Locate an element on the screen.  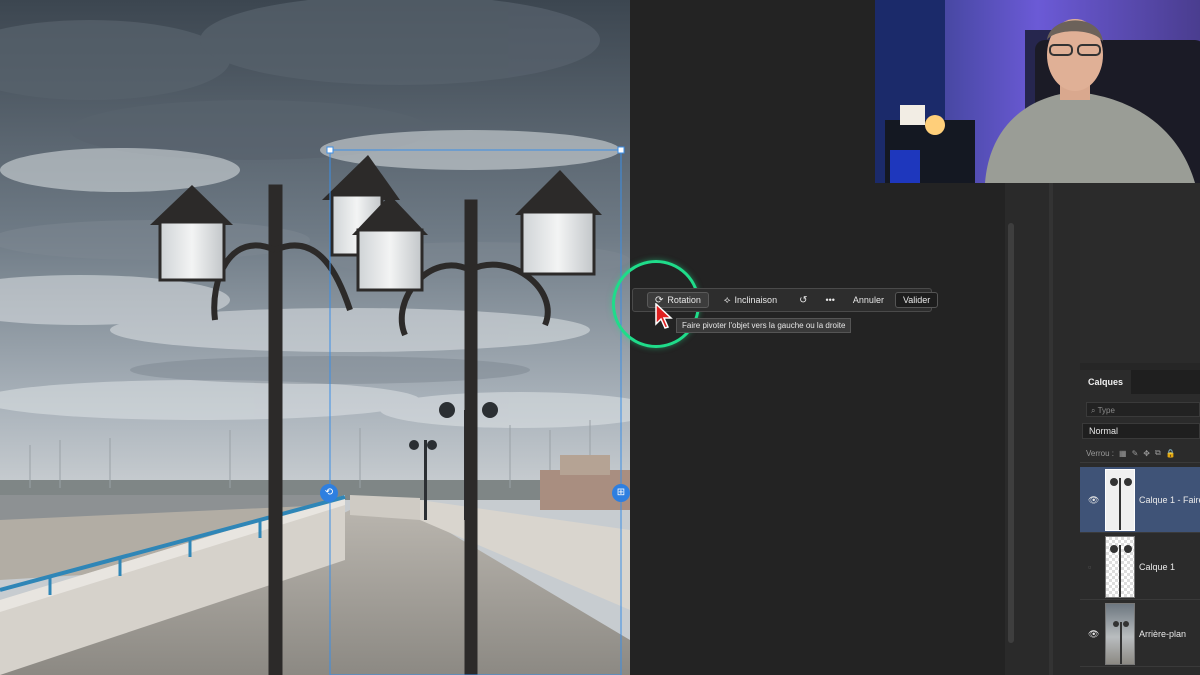
upper-panel is located at coordinates (1140, 273).